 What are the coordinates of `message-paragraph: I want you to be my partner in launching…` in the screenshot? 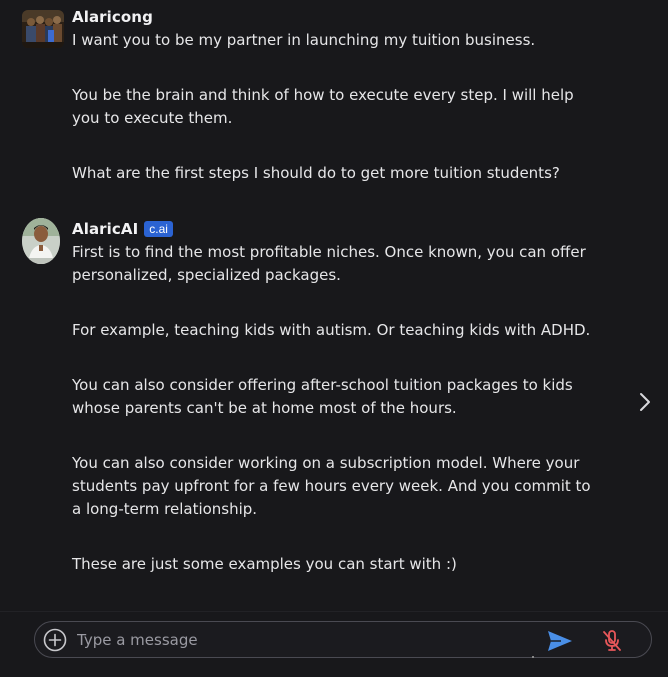 It's located at (304, 40).